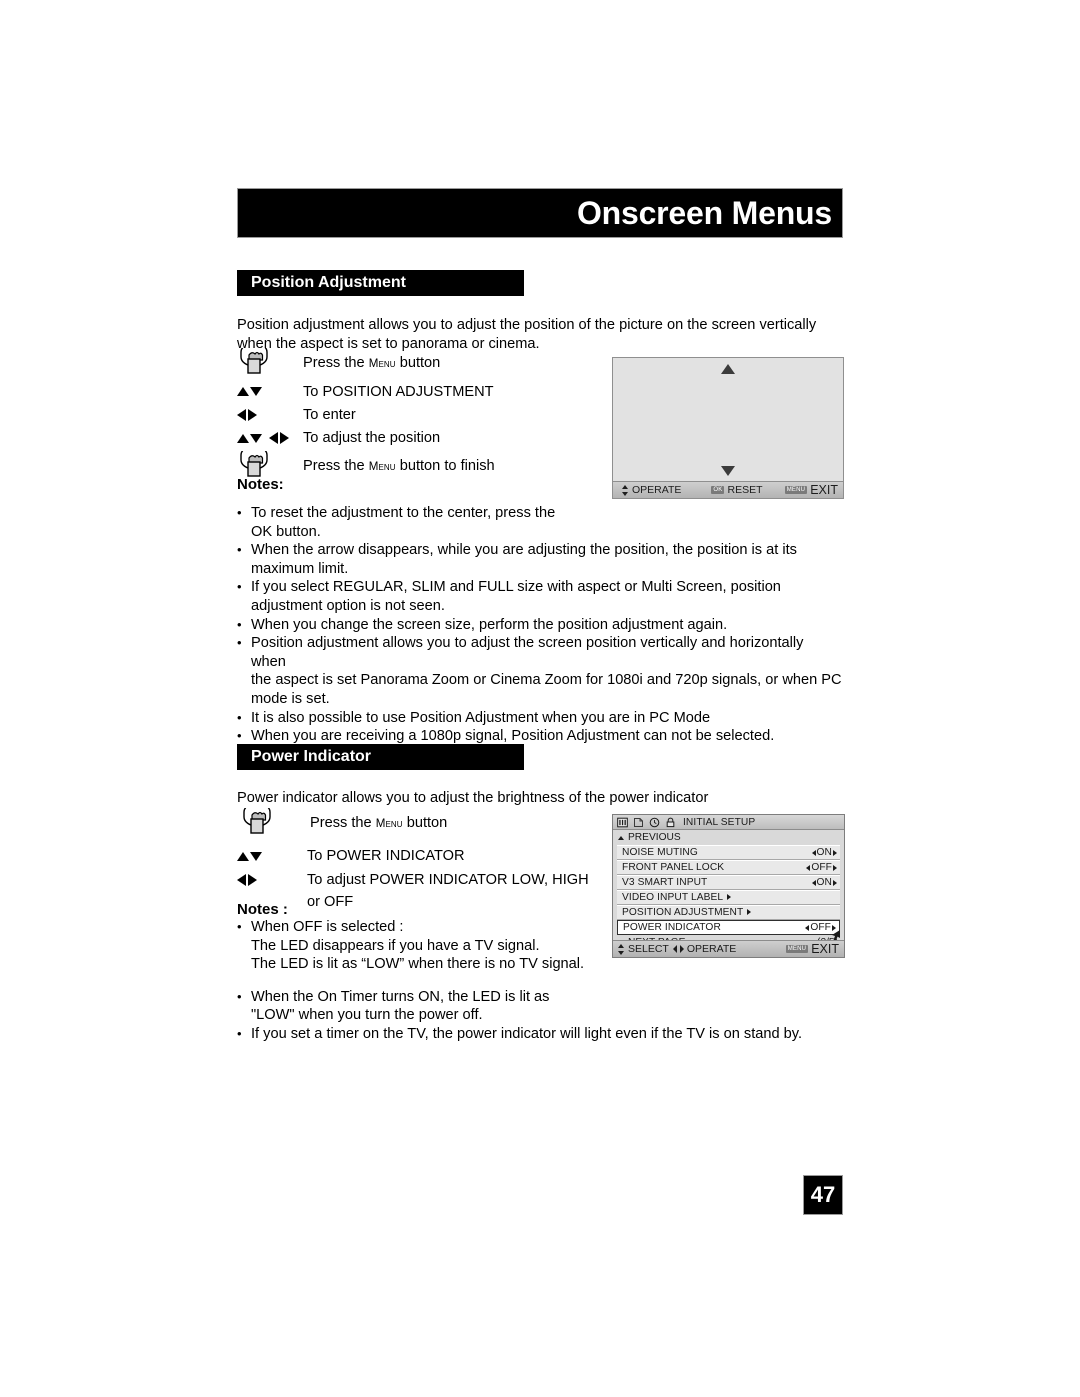 Image resolution: width=1080 pixels, height=1397 pixels. I want to click on chapter-banner: Onscreen Menus, so click(540, 213).